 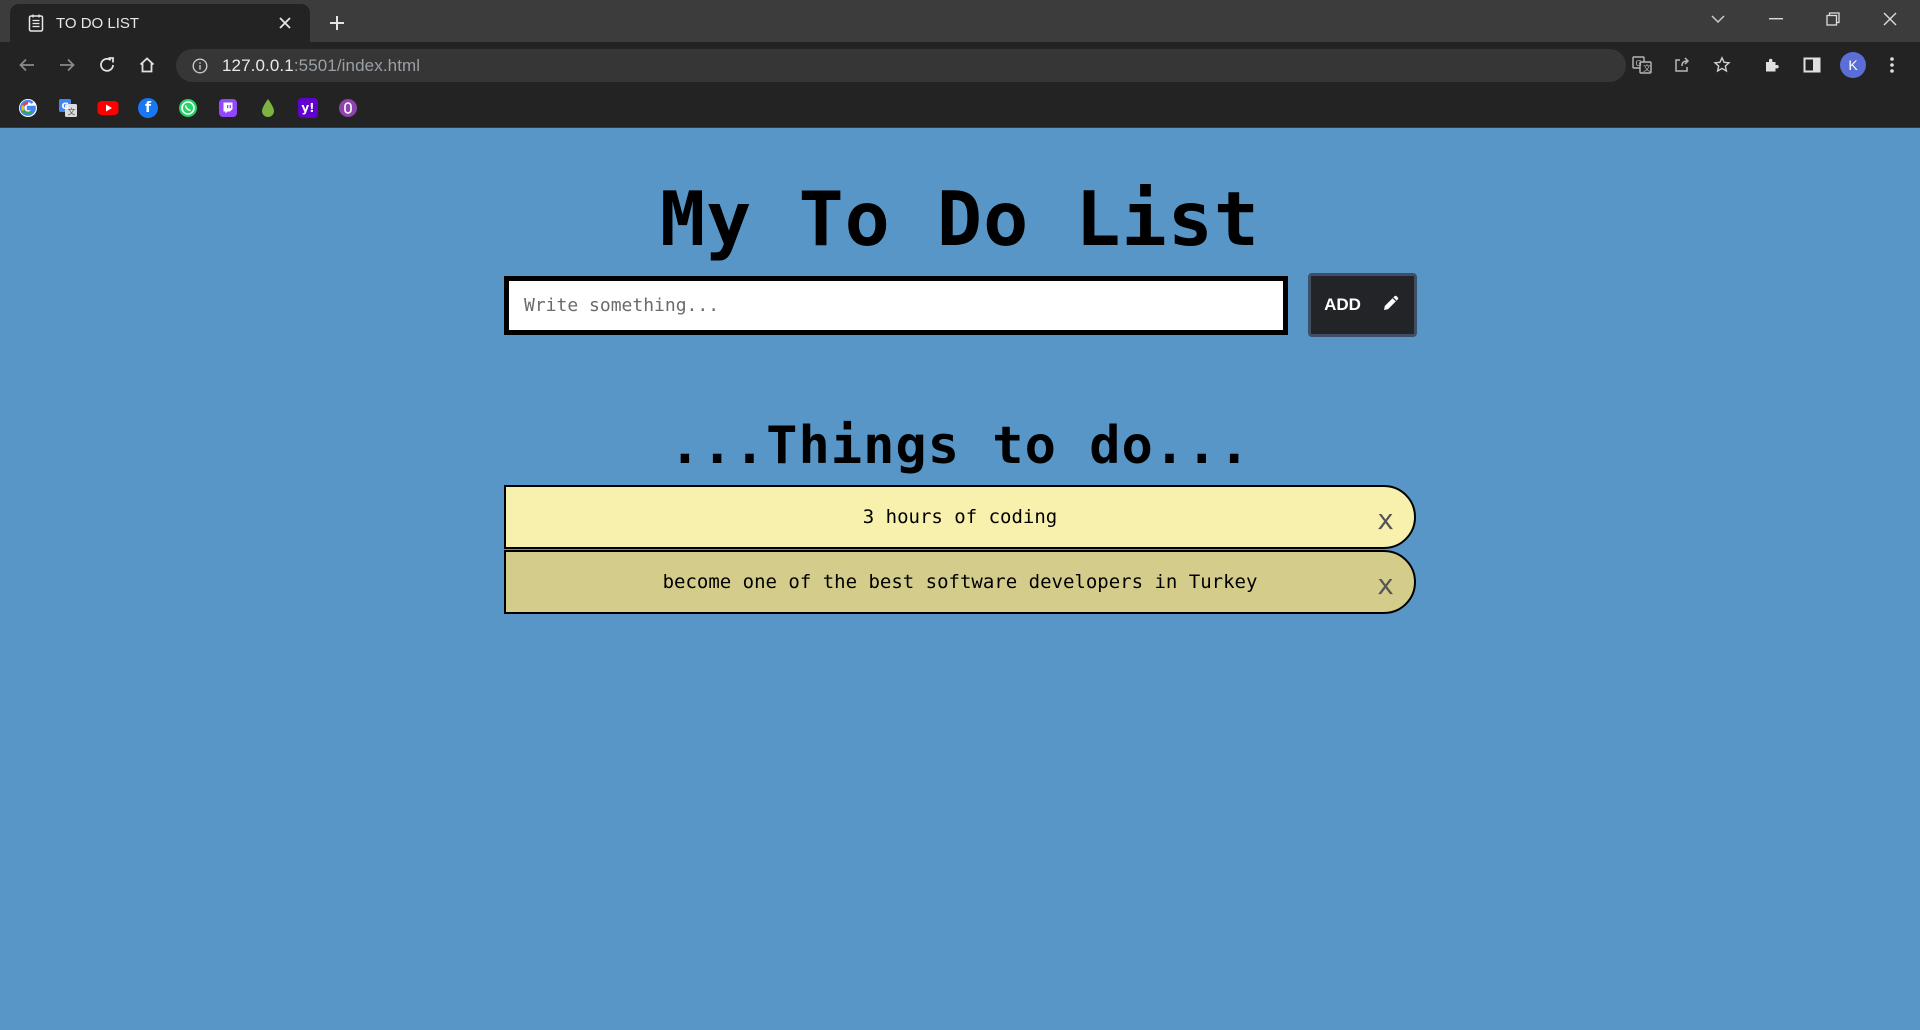 I want to click on translate-icon: G文, so click(x=1642, y=65).